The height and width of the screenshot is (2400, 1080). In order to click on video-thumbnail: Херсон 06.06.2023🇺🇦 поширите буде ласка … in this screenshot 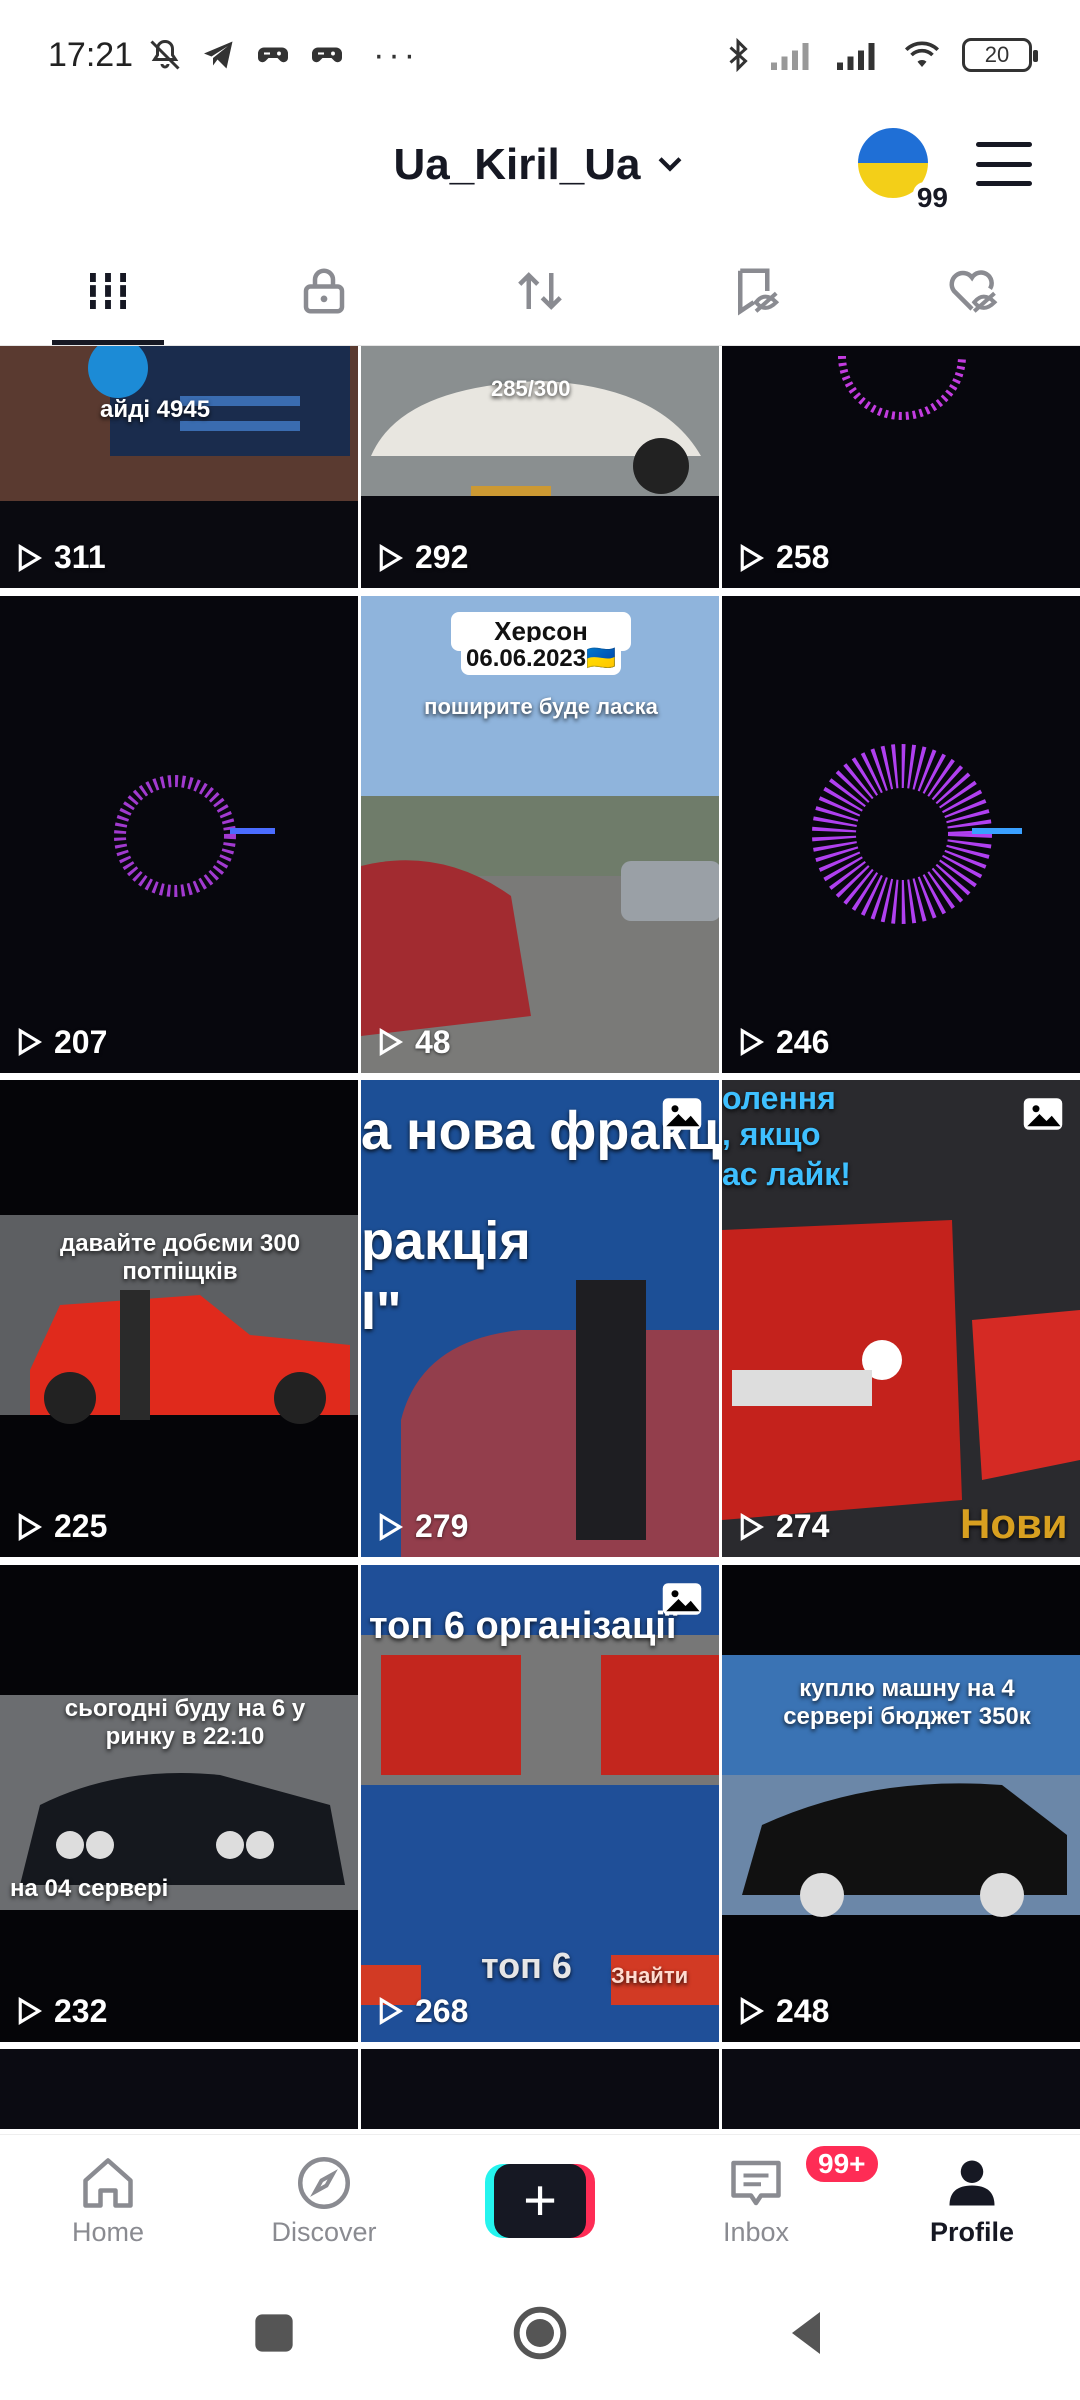, I will do `click(540, 834)`.